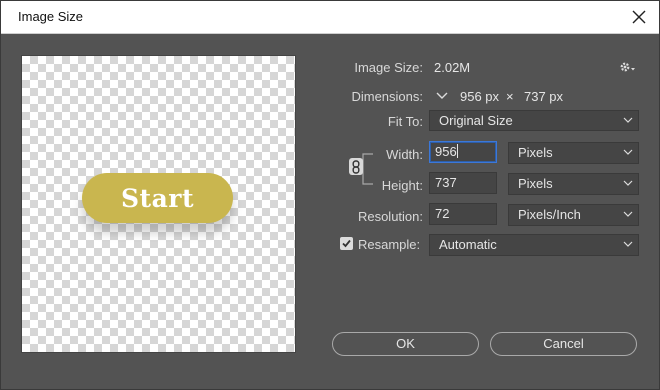  I want to click on image-size-value: 2.02M, so click(452, 67).